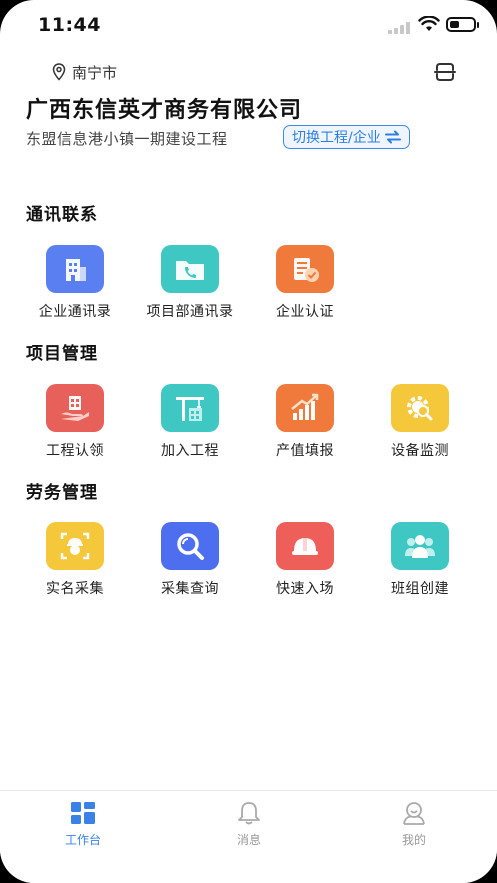 This screenshot has width=497, height=883. What do you see at coordinates (190, 451) in the screenshot?
I see `join-project-label: 加入工程` at bounding box center [190, 451].